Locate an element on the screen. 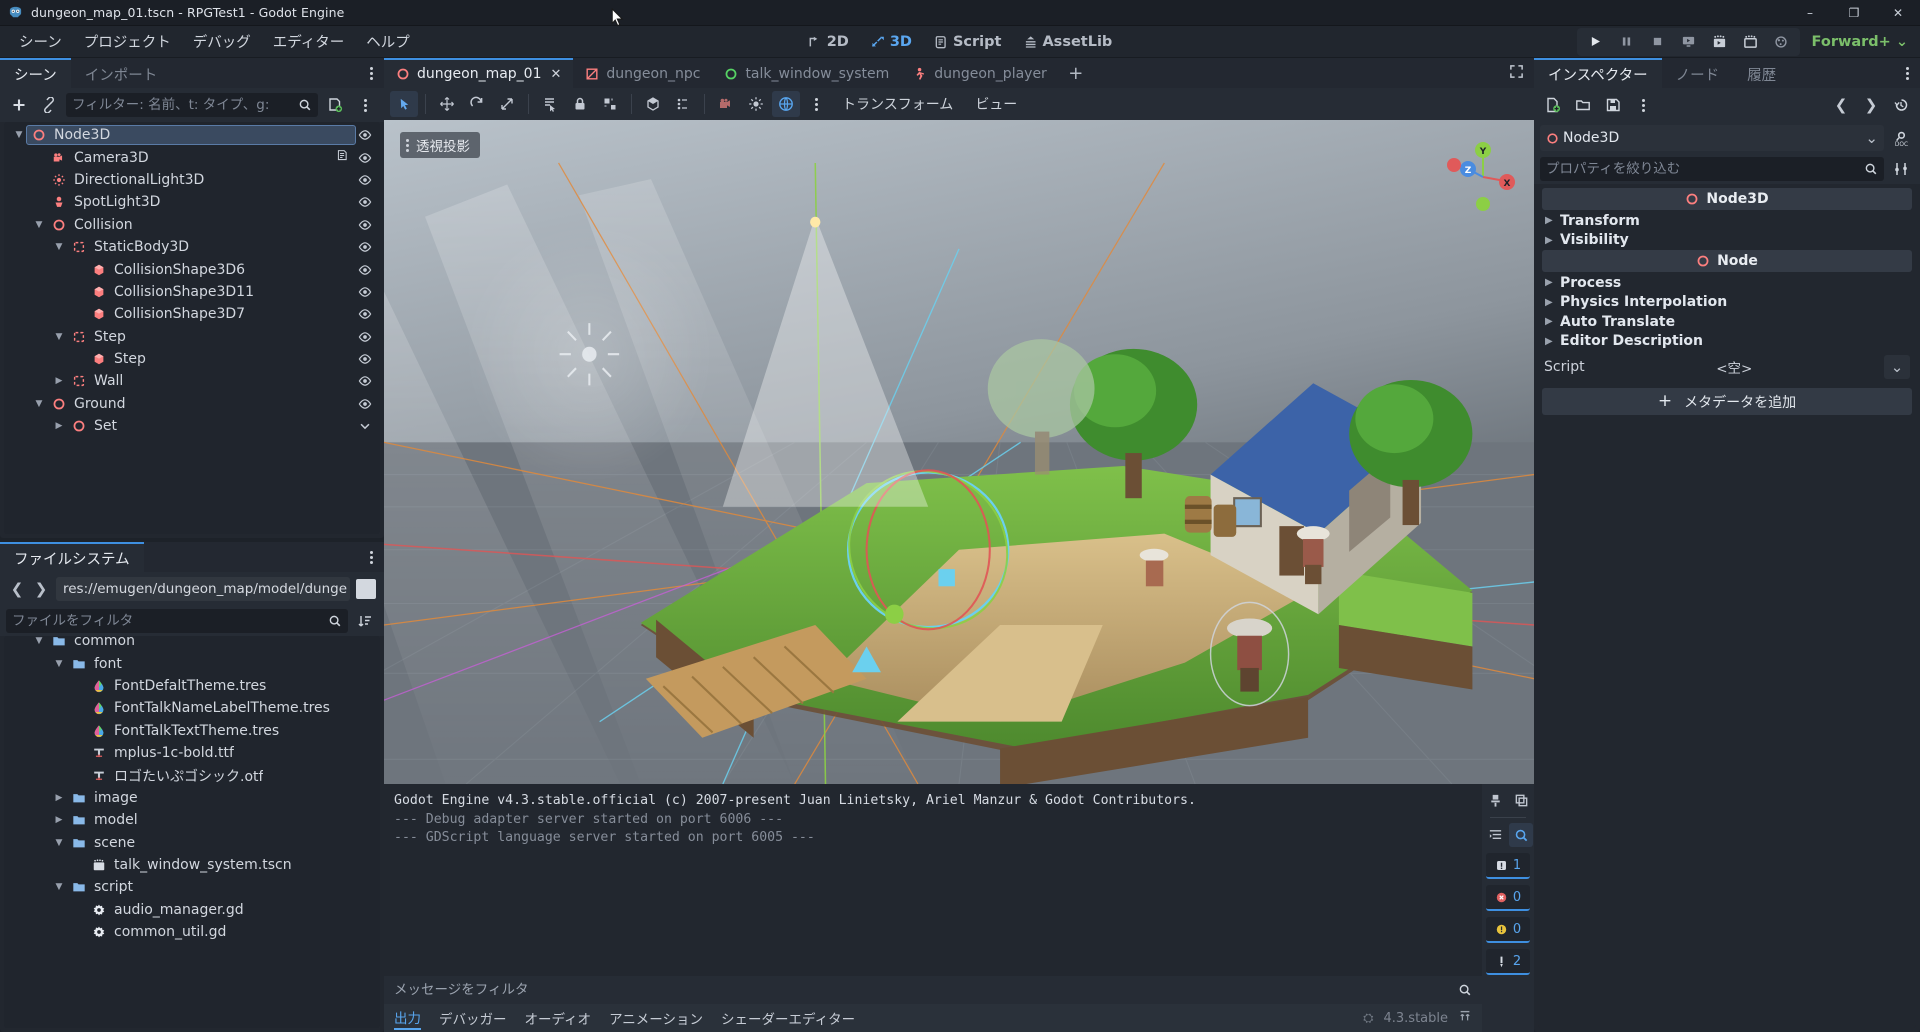 This screenshot has width=1920, height=1032. add-metadata-button: + メタデータを追加 is located at coordinates (1727, 401).